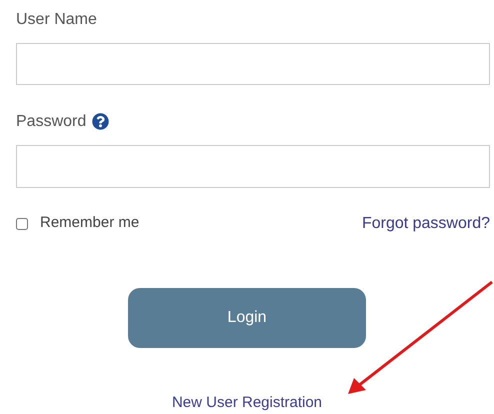 This screenshot has width=494, height=414. What do you see at coordinates (56, 20) in the screenshot?
I see `field-label: User Name` at bounding box center [56, 20].